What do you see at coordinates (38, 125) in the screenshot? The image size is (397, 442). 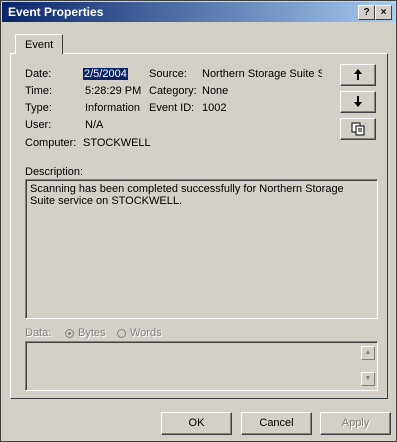 I see `user-label: User:` at bounding box center [38, 125].